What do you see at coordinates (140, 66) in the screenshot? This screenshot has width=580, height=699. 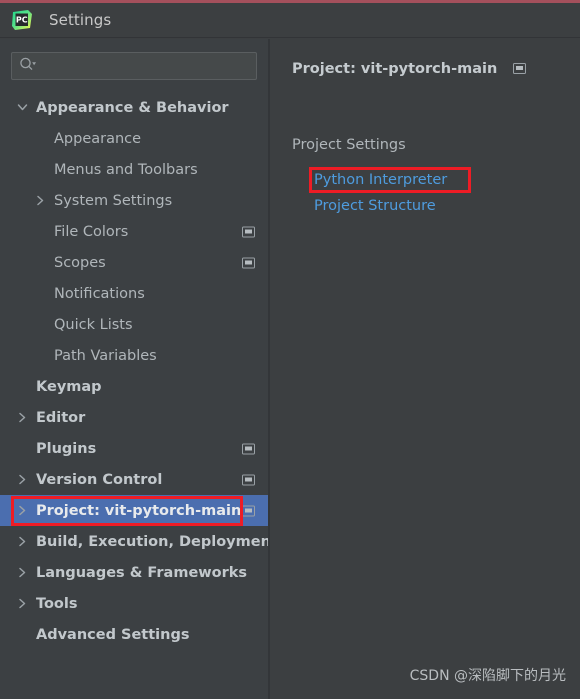 I see `search-input` at bounding box center [140, 66].